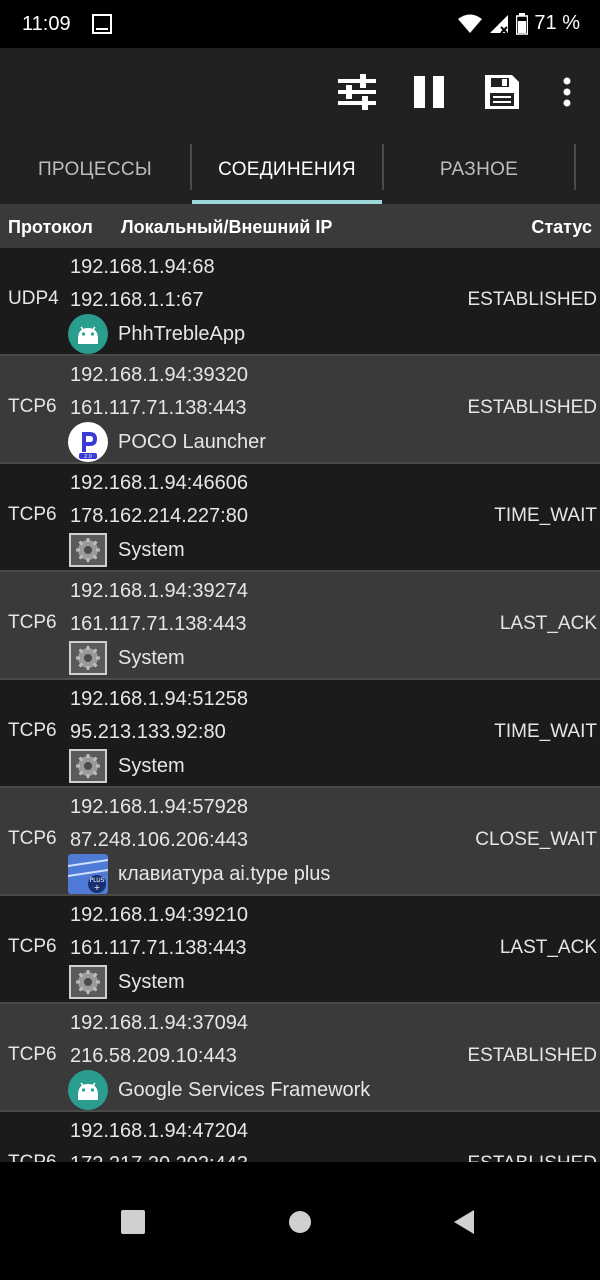  I want to click on square-icon, so click(133, 1222).